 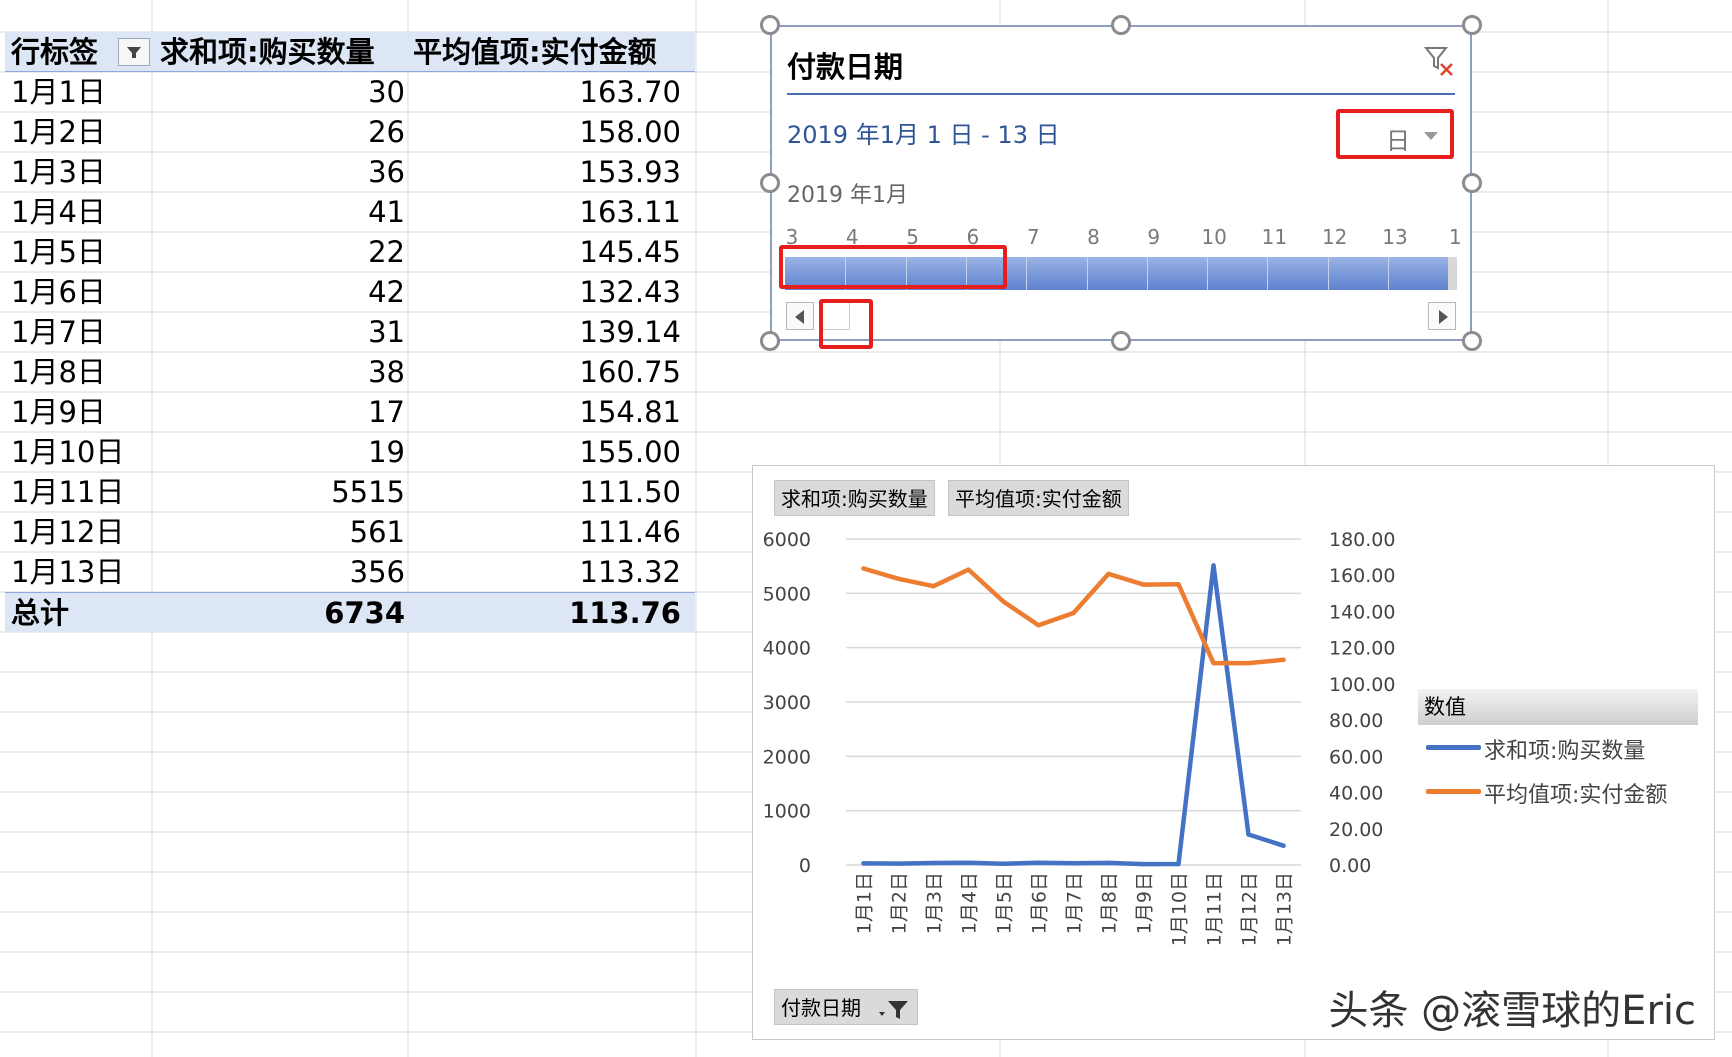 What do you see at coordinates (1033, 237) in the screenshot?
I see `timeline-tick-label: 7` at bounding box center [1033, 237].